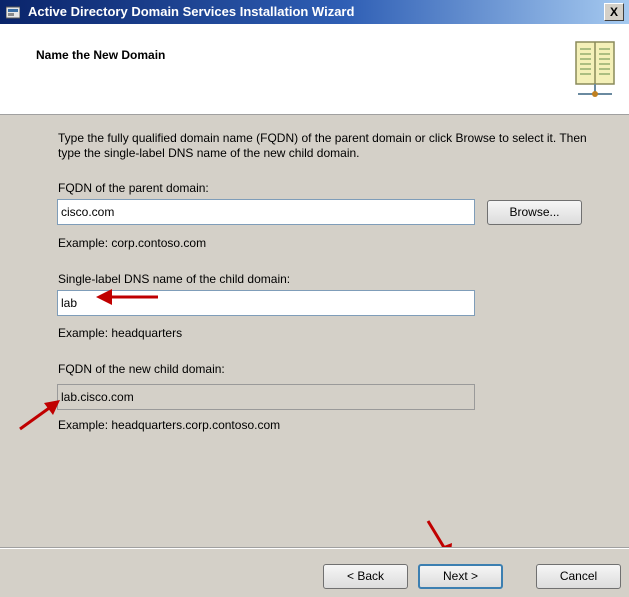  I want to click on wizard-footer: < Back Next > Cancel, so click(314, 573).